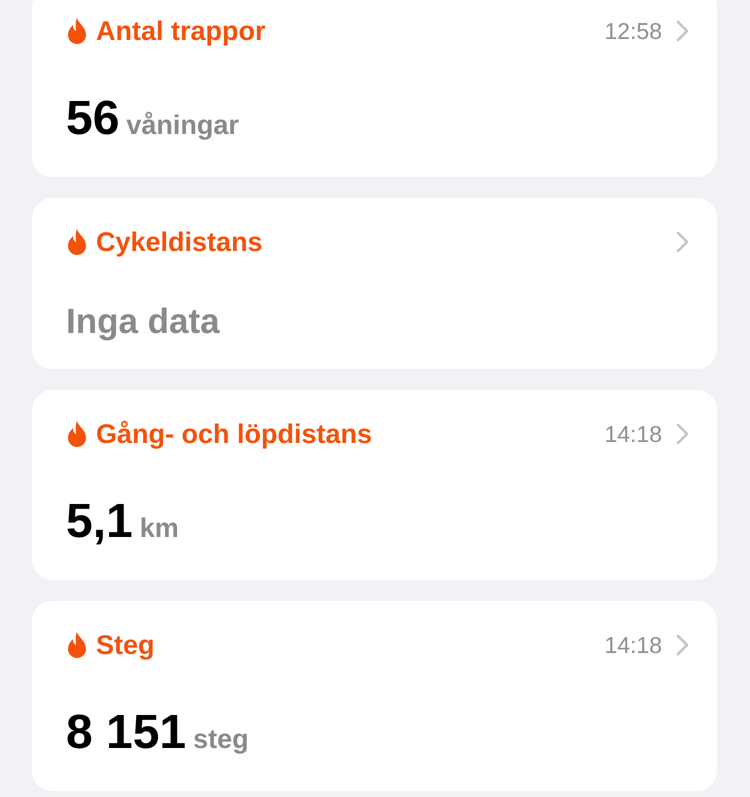  Describe the element at coordinates (234, 434) in the screenshot. I see `metric-title: Gång- och löpdistans` at that location.